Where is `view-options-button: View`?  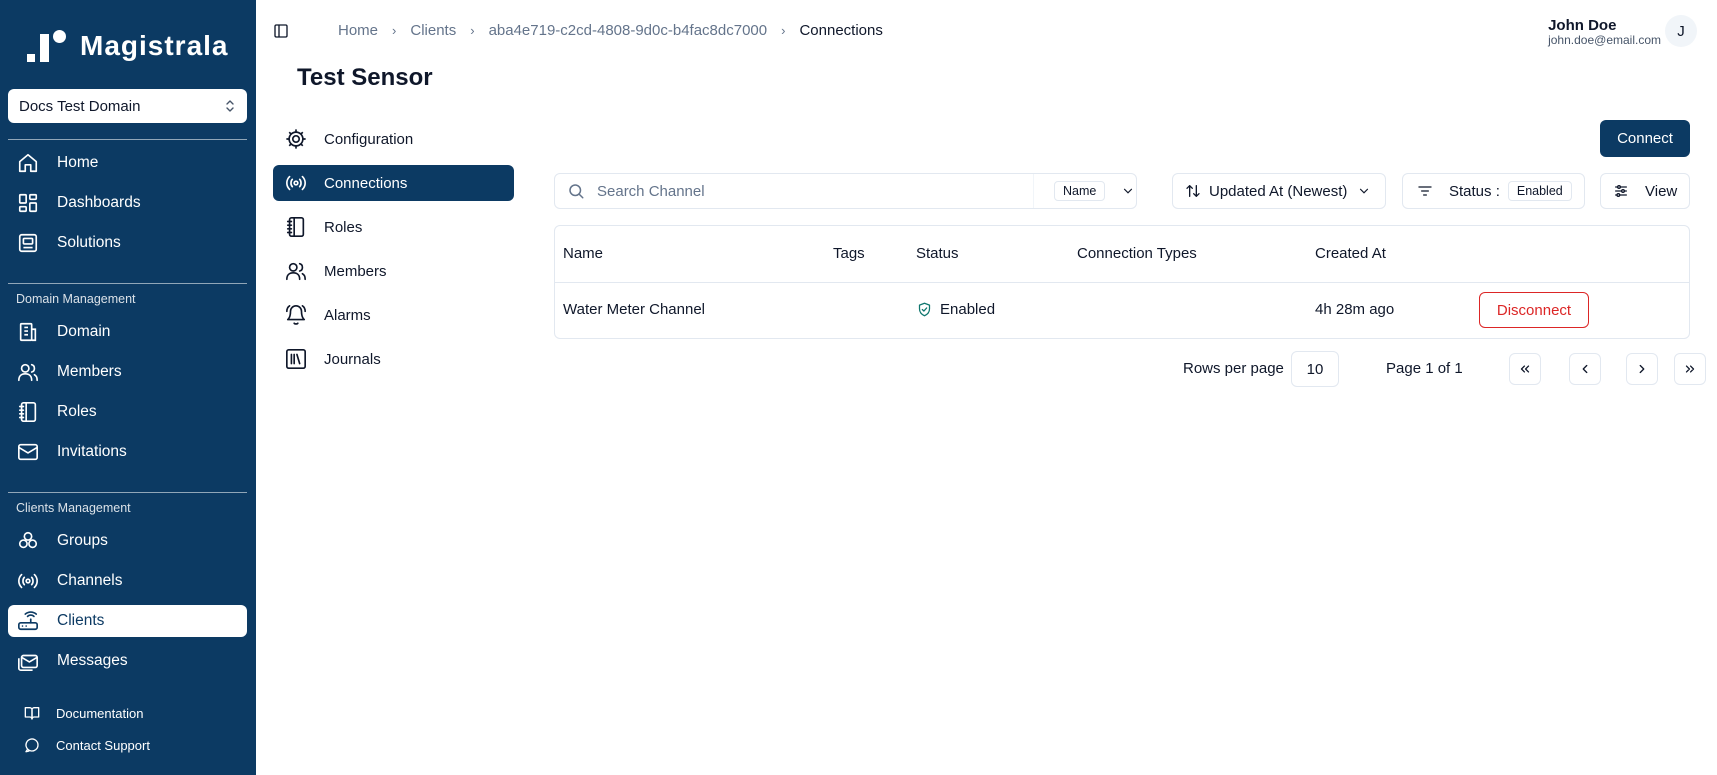 view-options-button: View is located at coordinates (1645, 191).